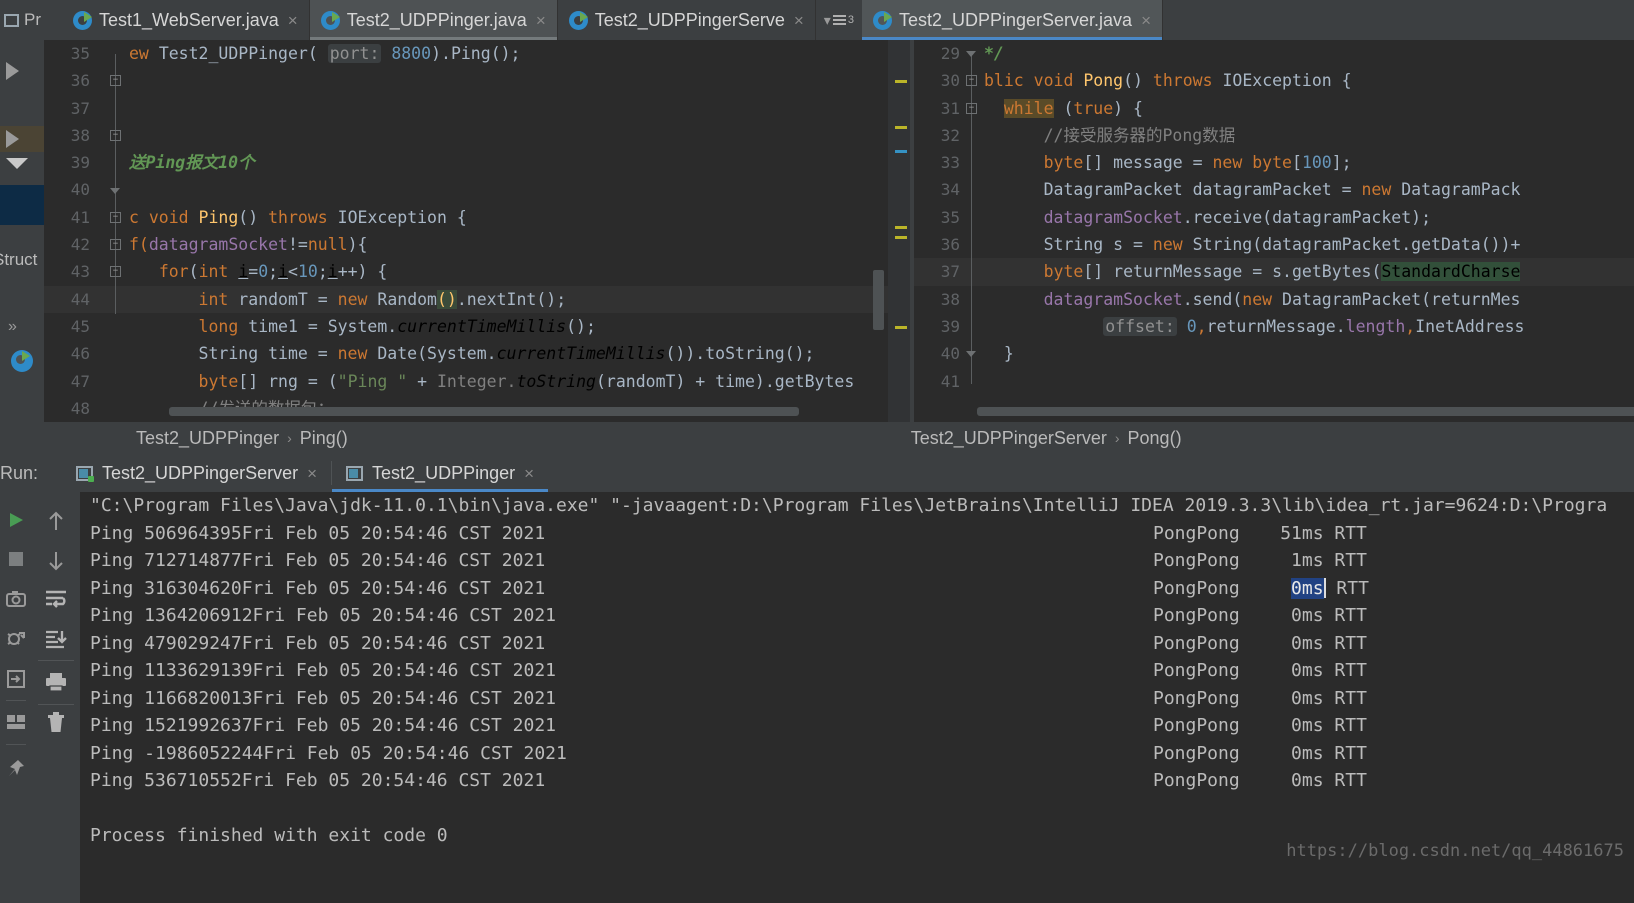 The height and width of the screenshot is (903, 1634). I want to click on breadcrumb-right: Test2_UDPPingerServer › Pong(), so click(1046, 438).